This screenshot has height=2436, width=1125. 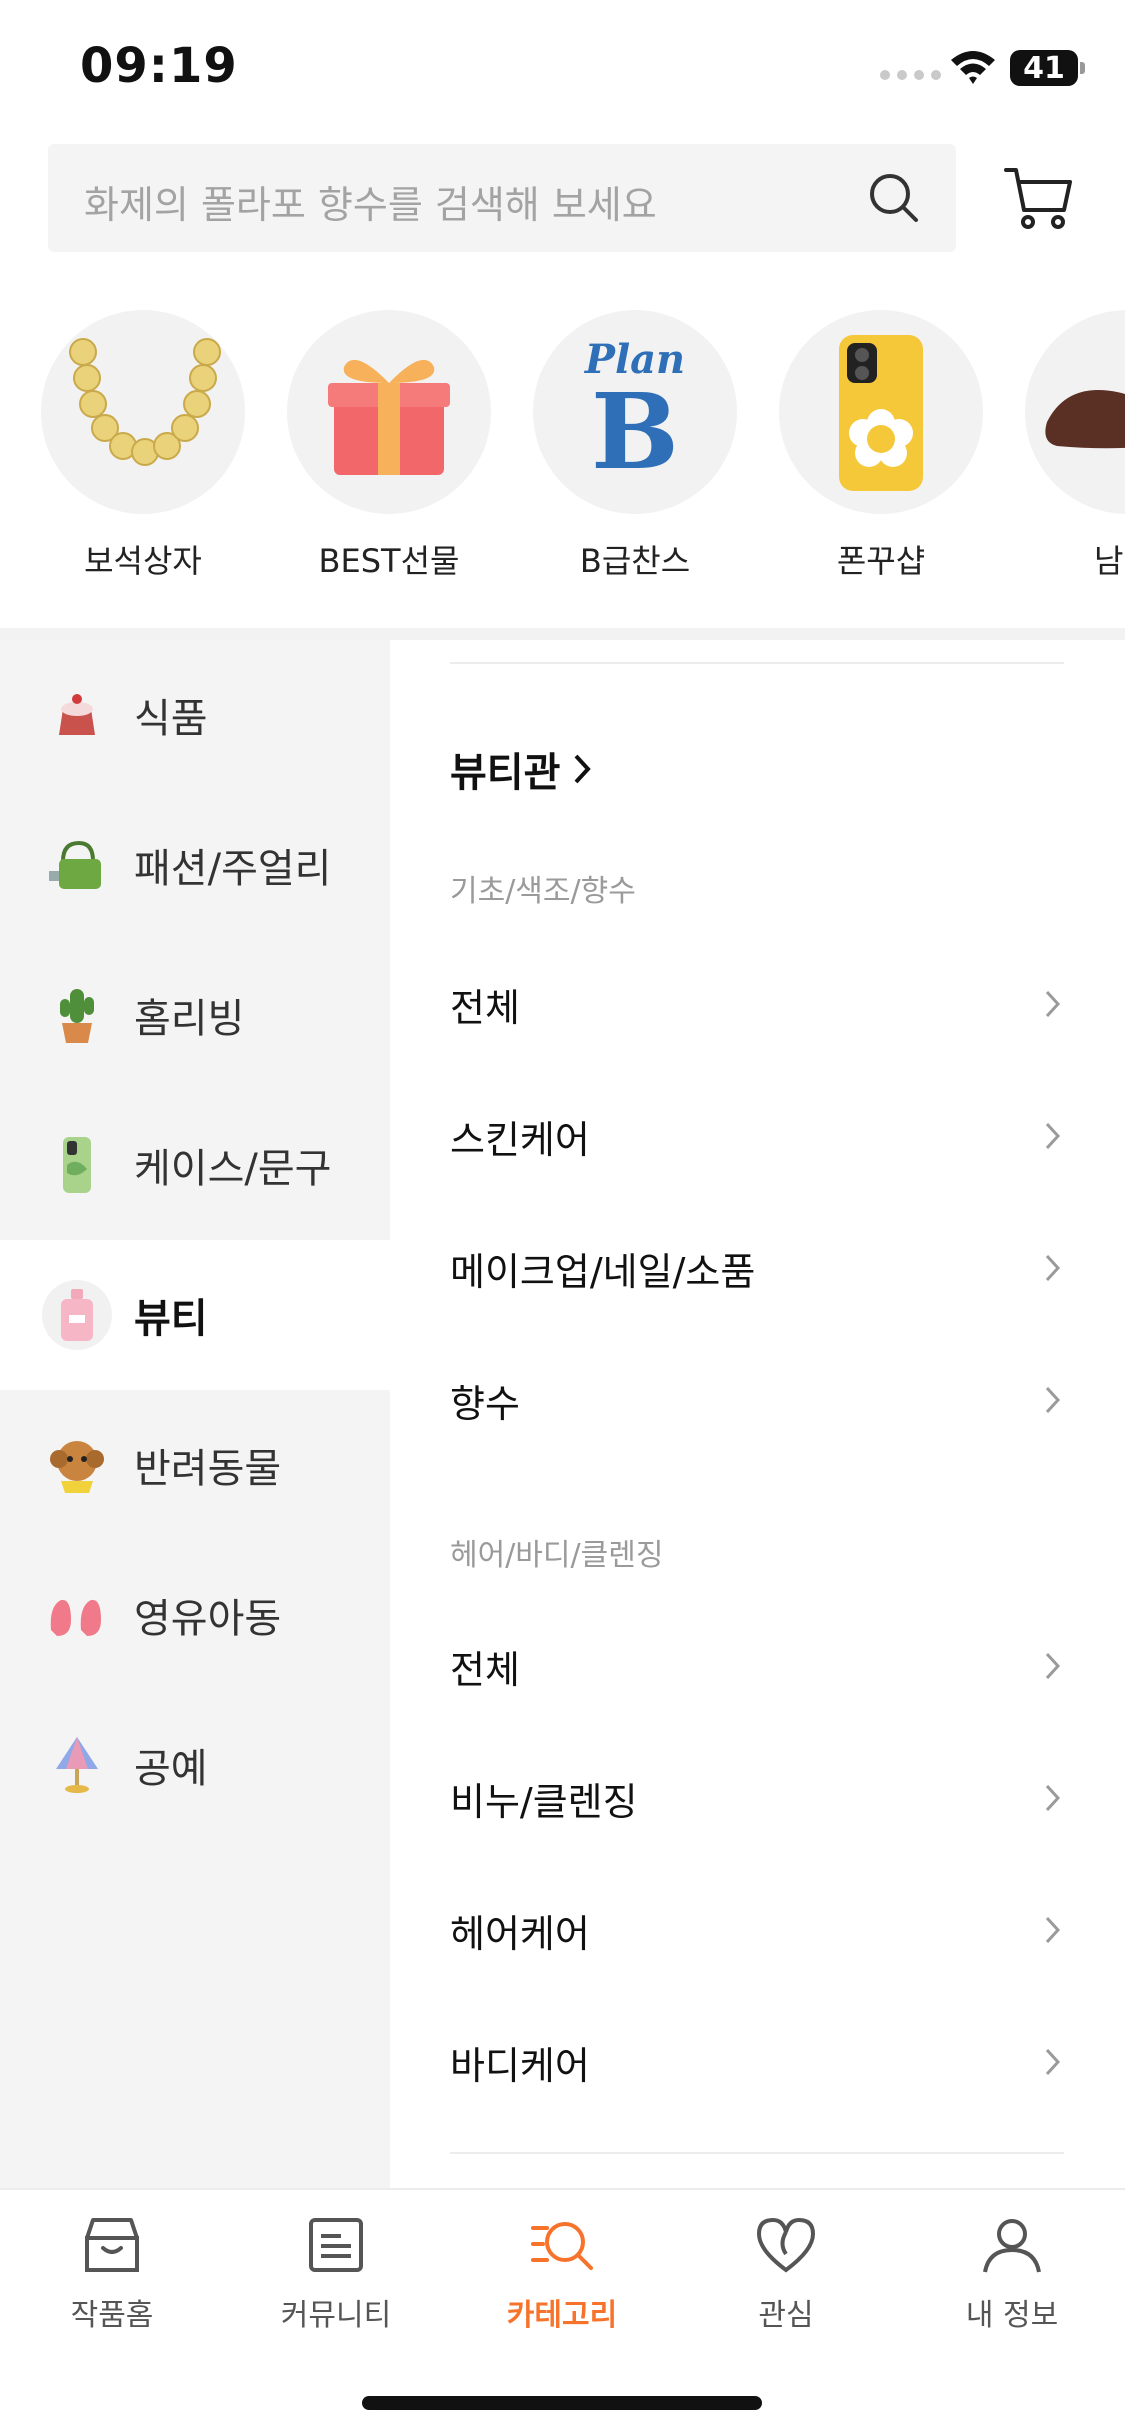 I want to click on story-b-grade-chance: Plan B B급찬스, so click(x=635, y=446).